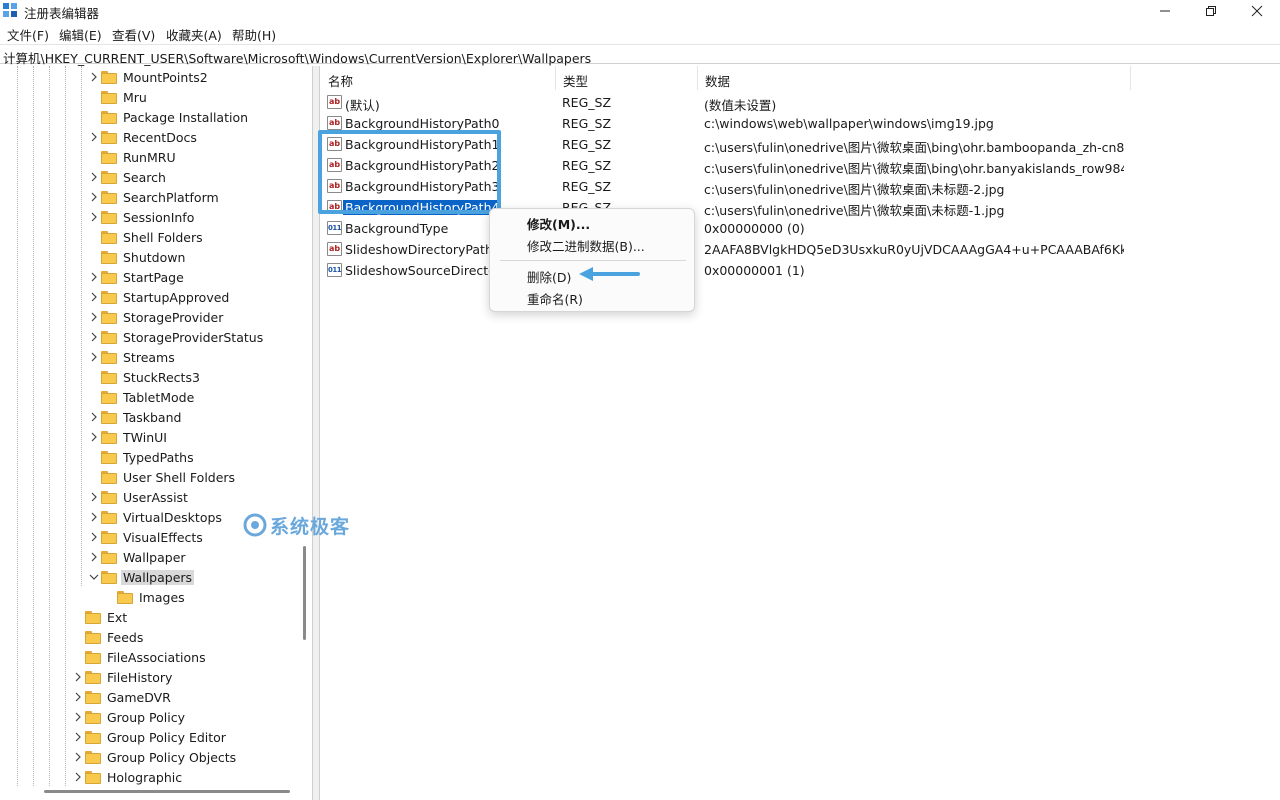 The height and width of the screenshot is (800, 1280). Describe the element at coordinates (140, 677) in the screenshot. I see `tree-node-label: FileHistory` at that location.